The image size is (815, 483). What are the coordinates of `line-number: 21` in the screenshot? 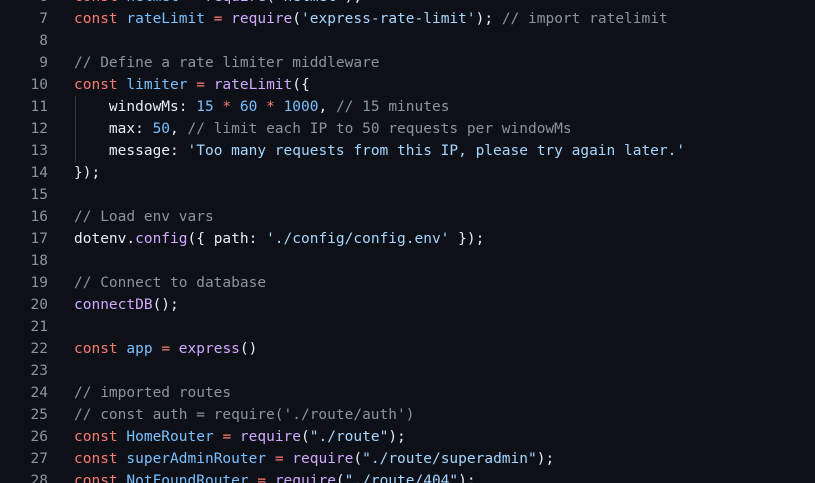 It's located at (39, 327).